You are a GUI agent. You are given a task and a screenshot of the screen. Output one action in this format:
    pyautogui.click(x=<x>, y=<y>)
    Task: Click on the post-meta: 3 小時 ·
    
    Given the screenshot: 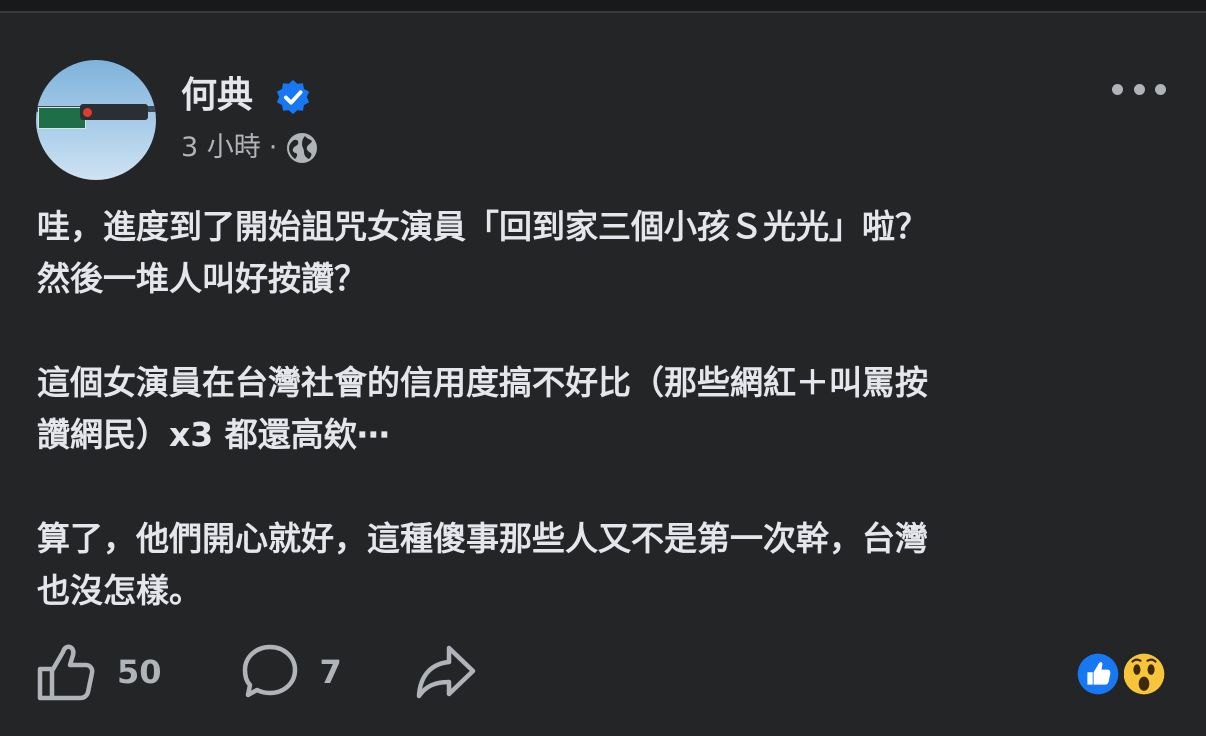 What is the action you would take?
    pyautogui.click(x=250, y=148)
    